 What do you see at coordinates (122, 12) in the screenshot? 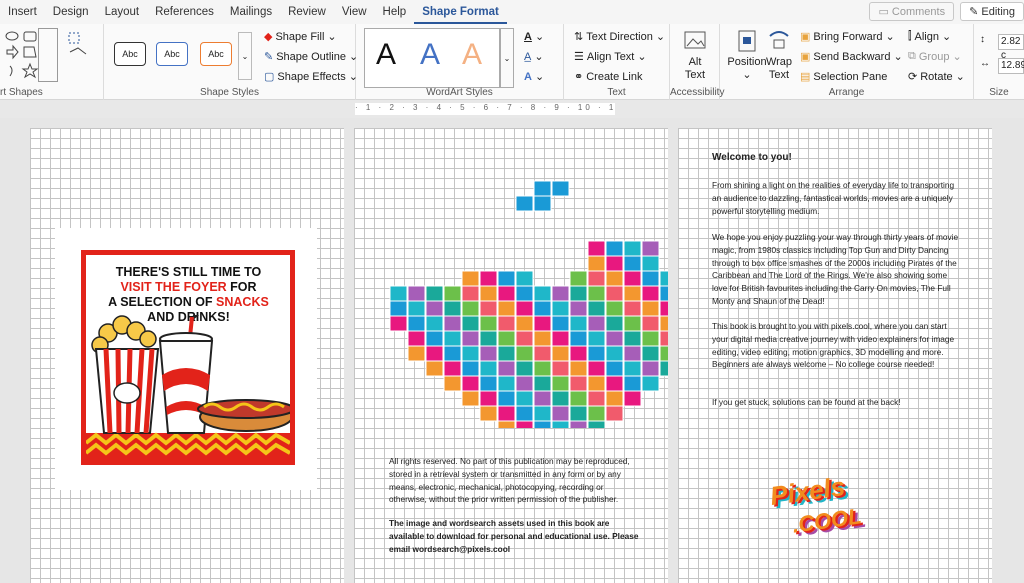
I see `tab-layout: Layout` at bounding box center [122, 12].